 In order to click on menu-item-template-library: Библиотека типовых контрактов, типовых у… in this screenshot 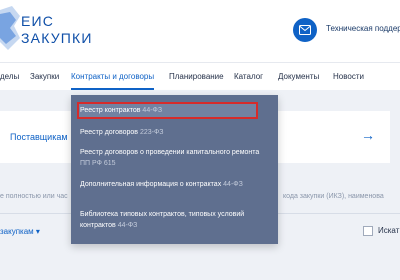, I will do `click(175, 220)`.